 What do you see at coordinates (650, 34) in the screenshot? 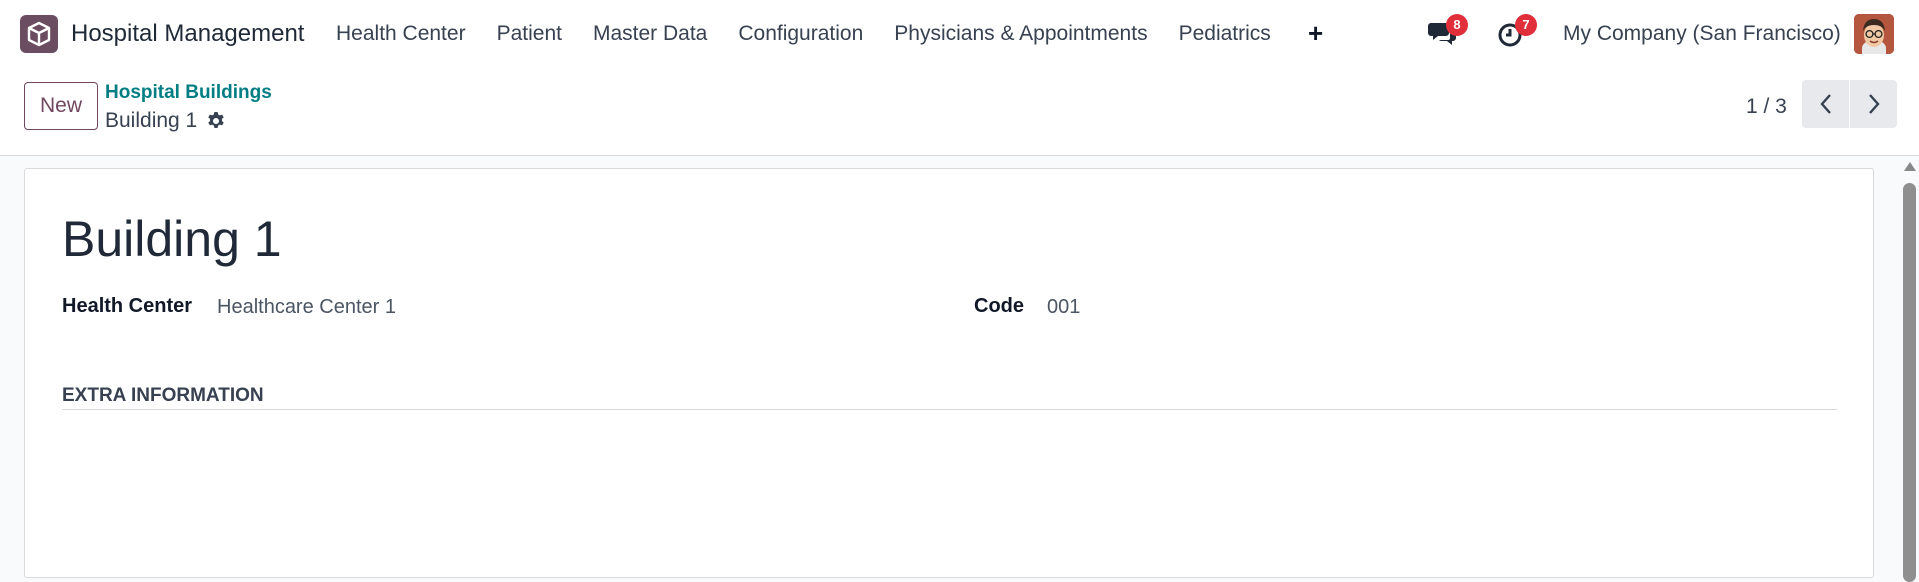
I see `menu-item-master-data: Master Data` at bounding box center [650, 34].